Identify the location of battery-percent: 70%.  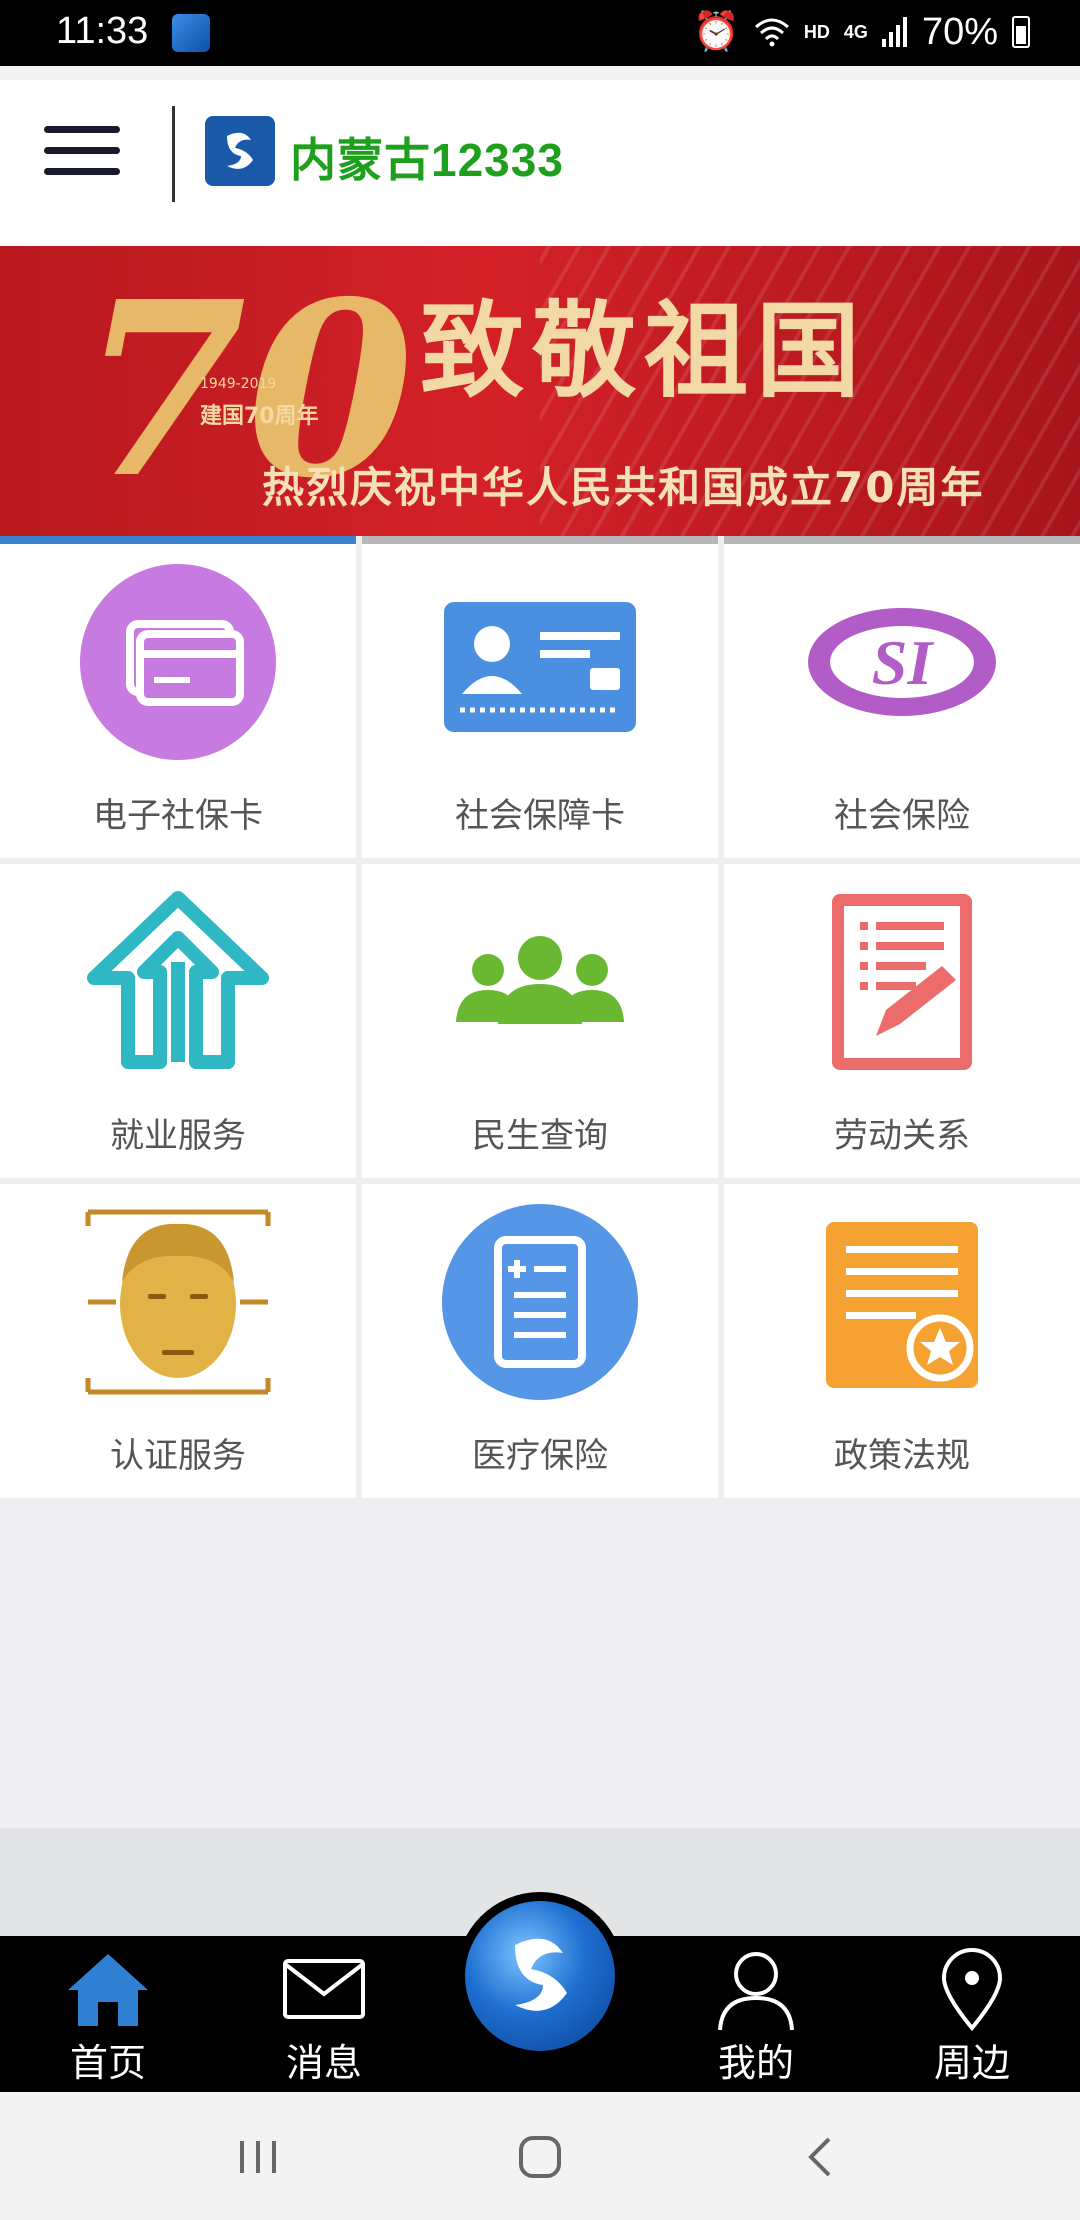
(959, 31).